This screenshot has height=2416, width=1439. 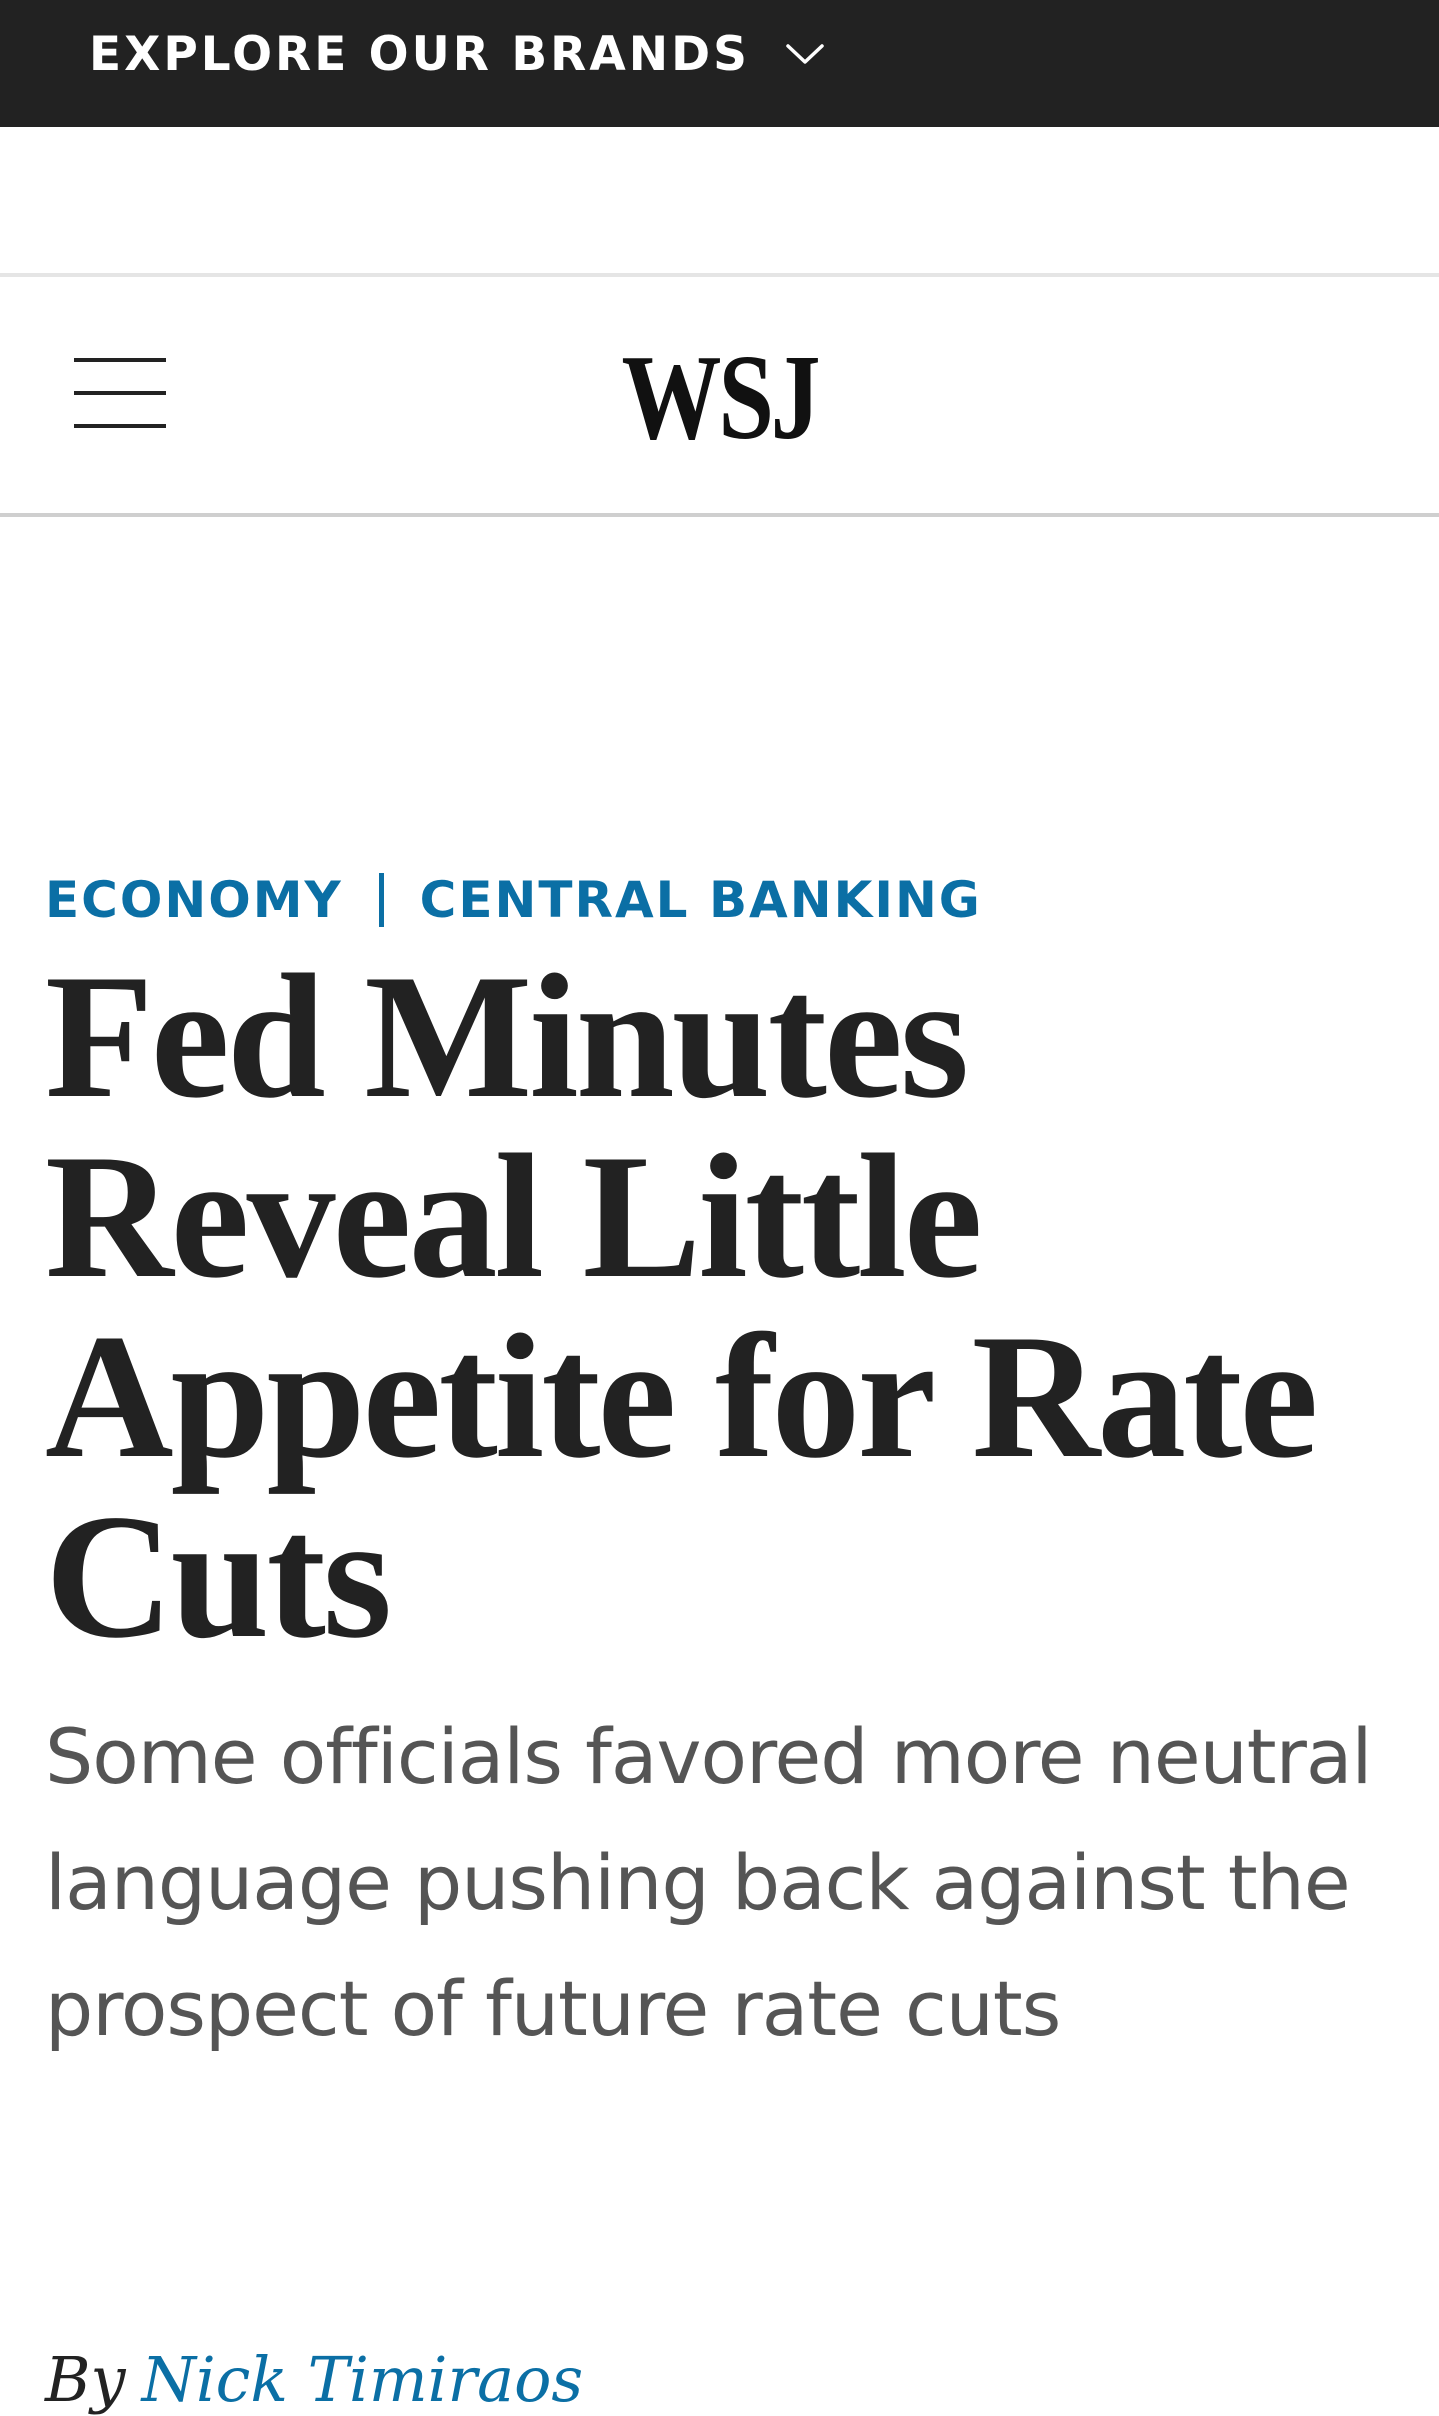 I want to click on section-link-central-banking: CENTRAL BANKING, so click(x=701, y=900).